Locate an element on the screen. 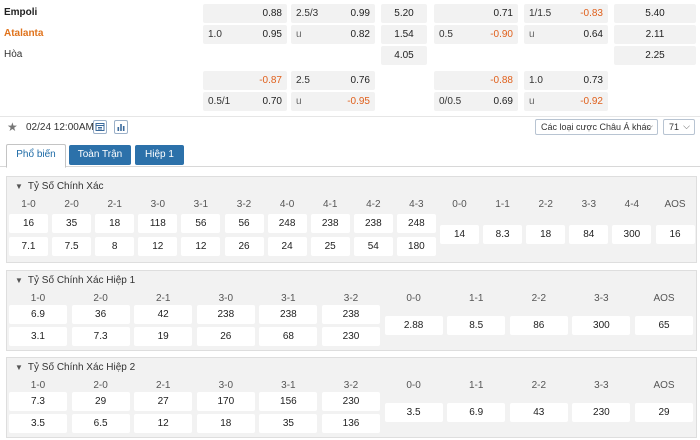  over-odds: 2.5/3 0.99 is located at coordinates (333, 13).